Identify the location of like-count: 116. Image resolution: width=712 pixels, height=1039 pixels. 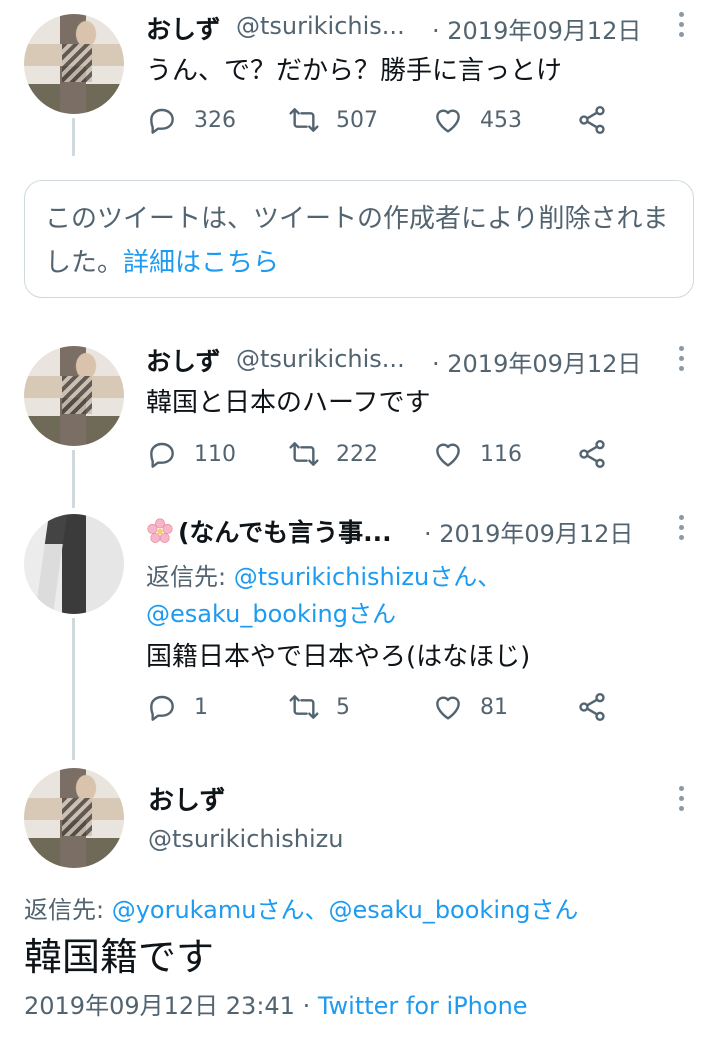
(501, 454).